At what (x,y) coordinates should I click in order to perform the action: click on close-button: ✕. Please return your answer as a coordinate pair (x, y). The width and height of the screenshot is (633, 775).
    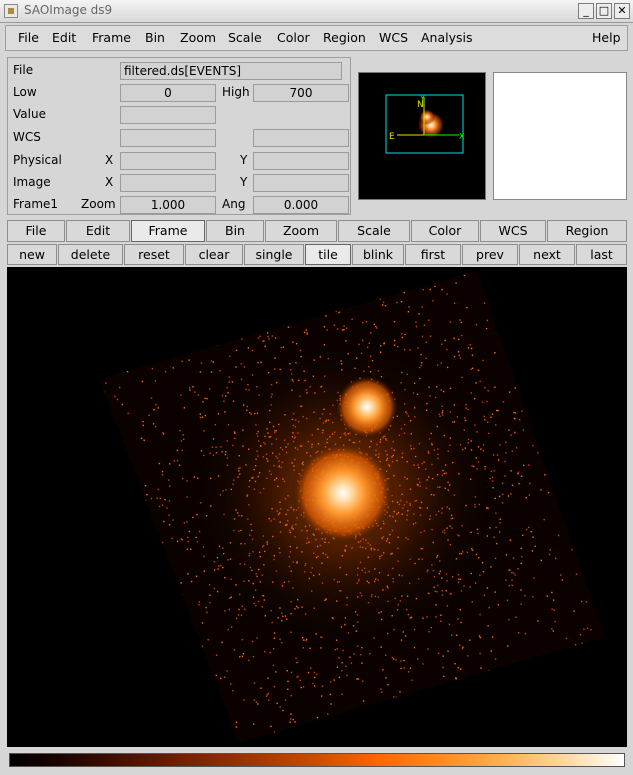
    Looking at the image, I should click on (622, 11).